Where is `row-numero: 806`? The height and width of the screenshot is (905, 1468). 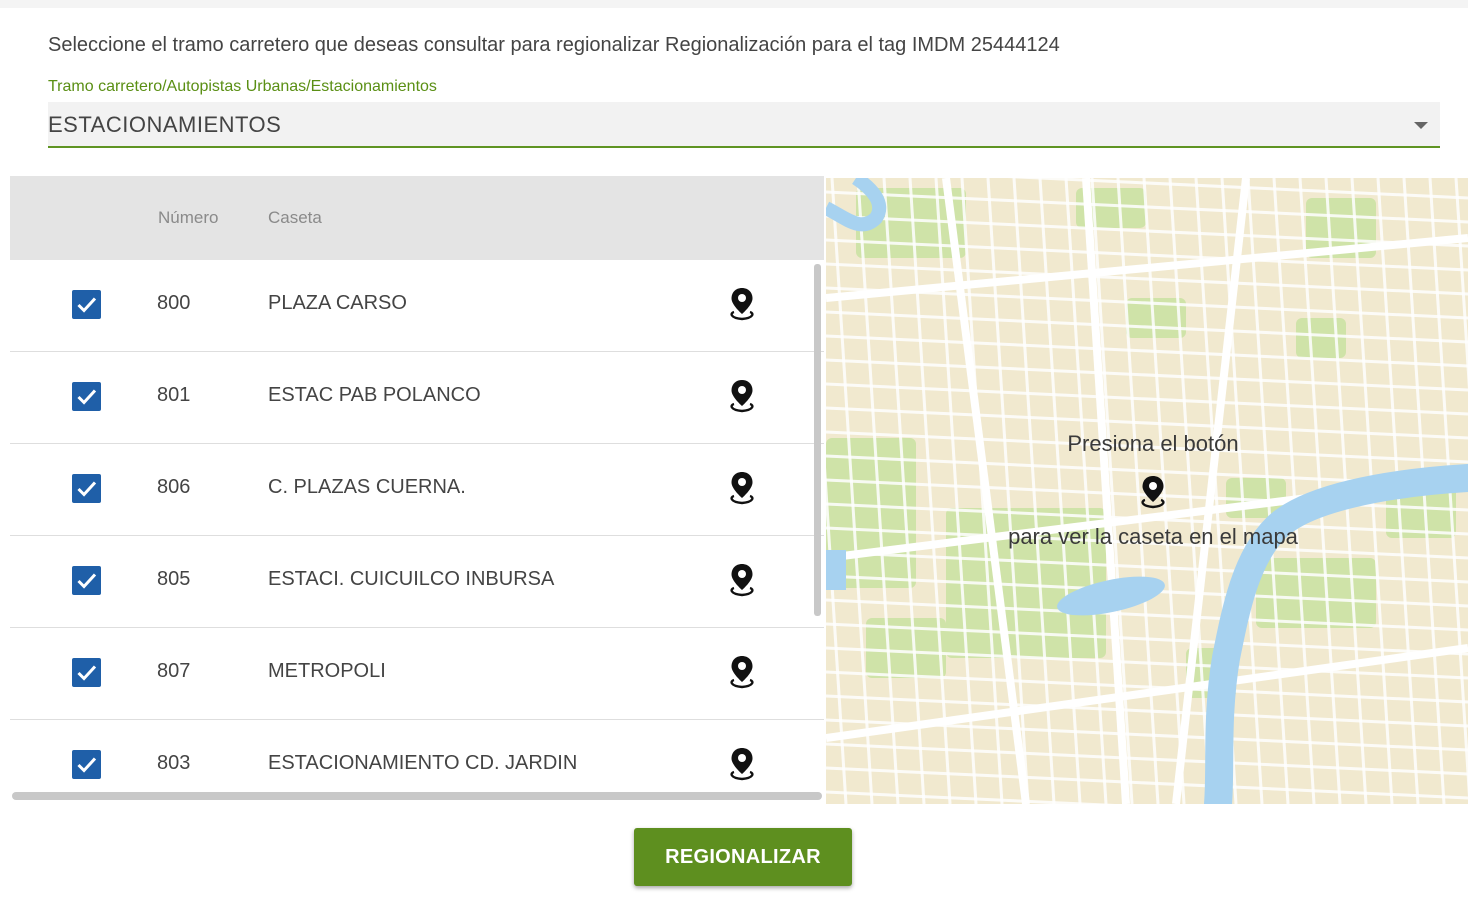
row-numero: 806 is located at coordinates (174, 487).